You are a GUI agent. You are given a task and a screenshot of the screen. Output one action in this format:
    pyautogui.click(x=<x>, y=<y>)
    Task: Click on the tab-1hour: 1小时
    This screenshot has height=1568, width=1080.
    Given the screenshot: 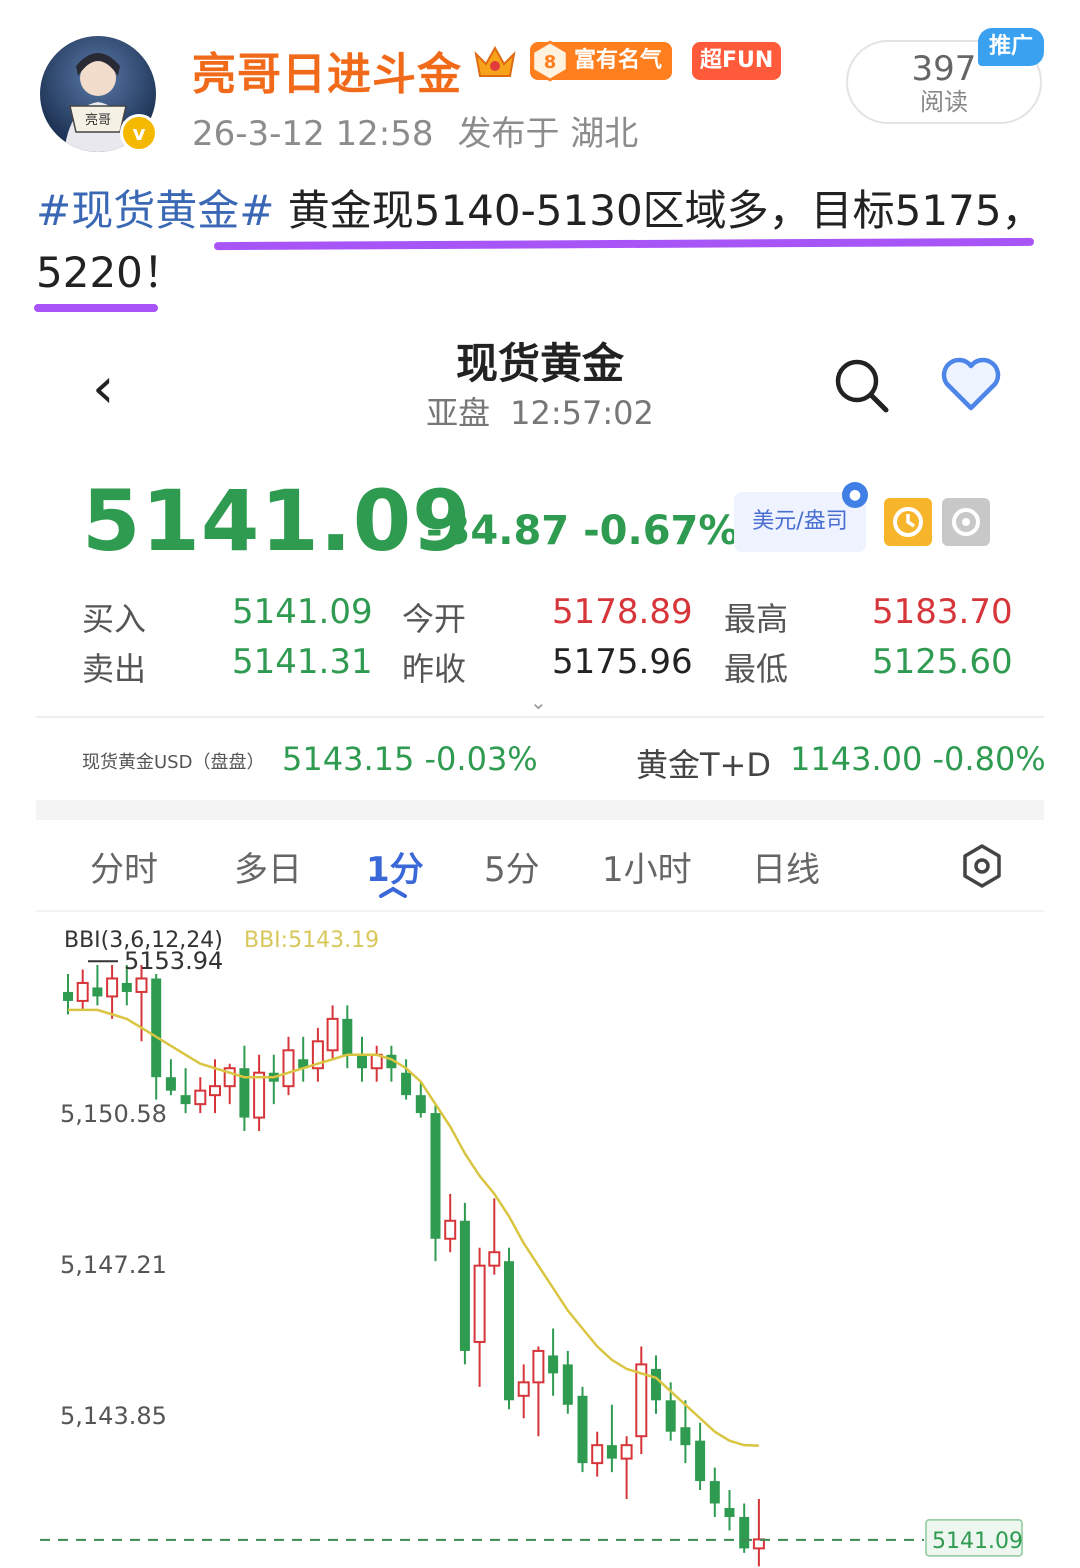 What is the action you would take?
    pyautogui.click(x=647, y=866)
    